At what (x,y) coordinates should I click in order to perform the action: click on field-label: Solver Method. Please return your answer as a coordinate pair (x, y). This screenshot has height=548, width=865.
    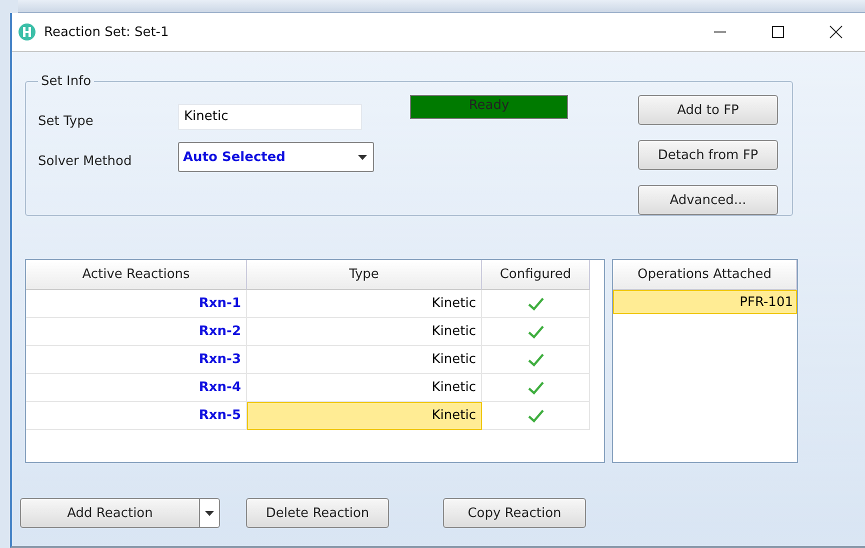
    Looking at the image, I should click on (85, 160).